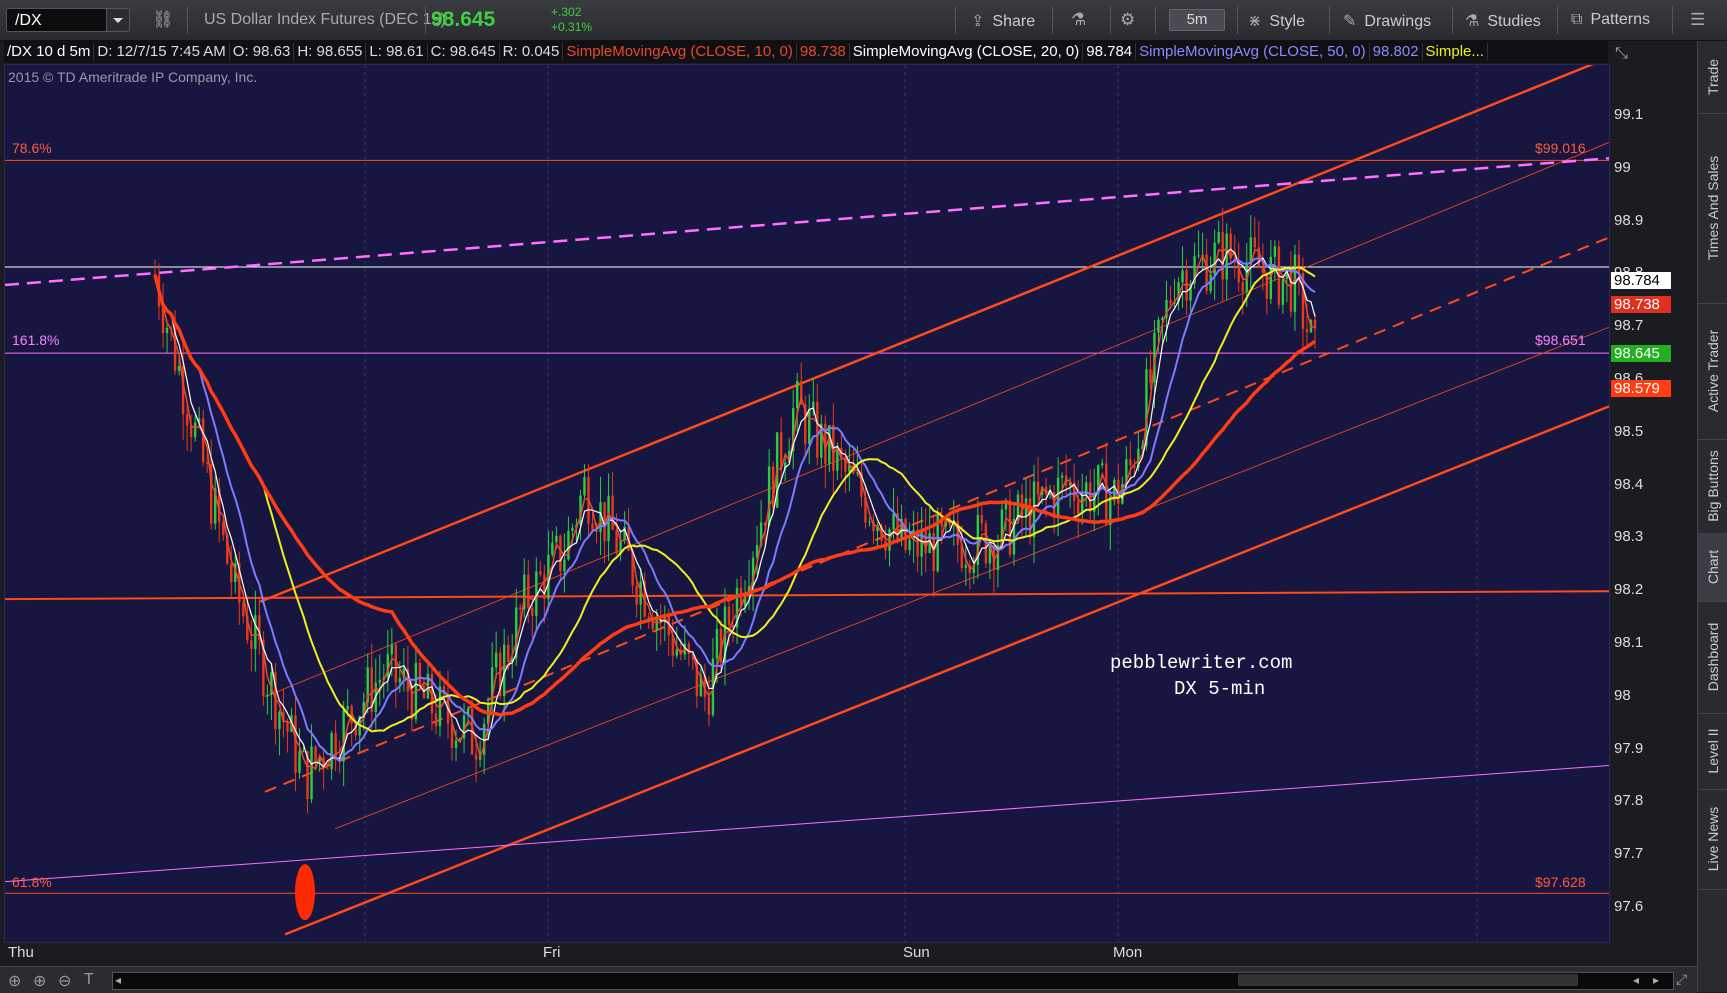 The height and width of the screenshot is (993, 1727). Describe the element at coordinates (1560, 340) in the screenshot. I see `fib-1618-price: $98.651` at that location.